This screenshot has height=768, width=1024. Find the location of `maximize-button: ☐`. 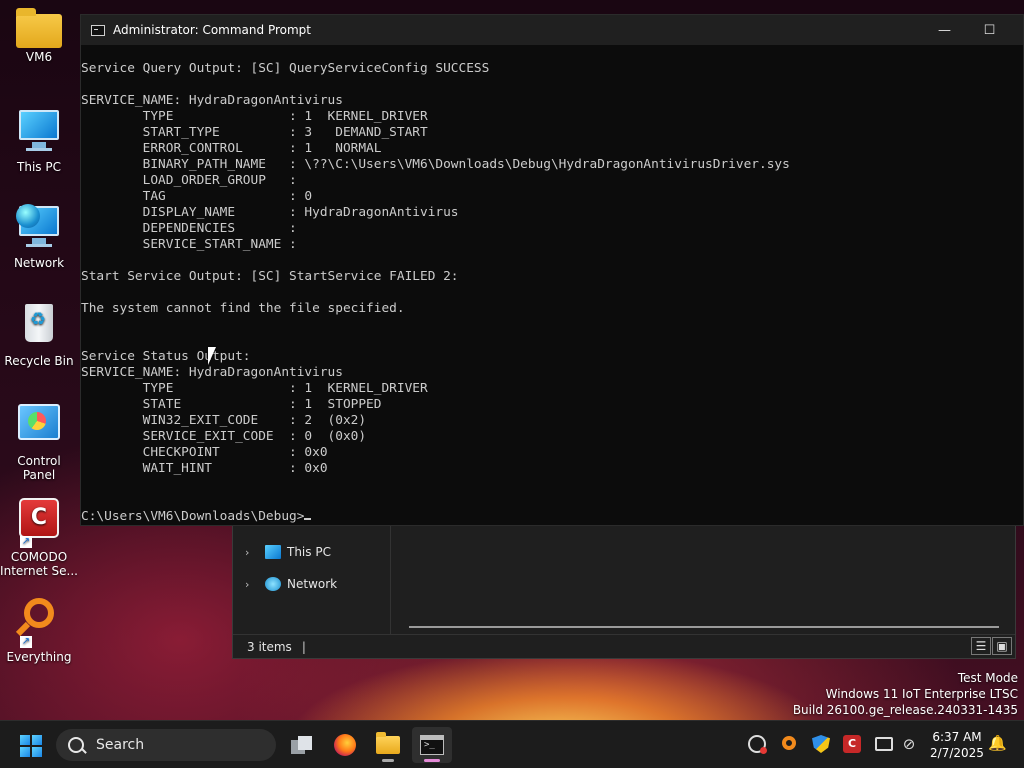

maximize-button: ☐ is located at coordinates (989, 30).